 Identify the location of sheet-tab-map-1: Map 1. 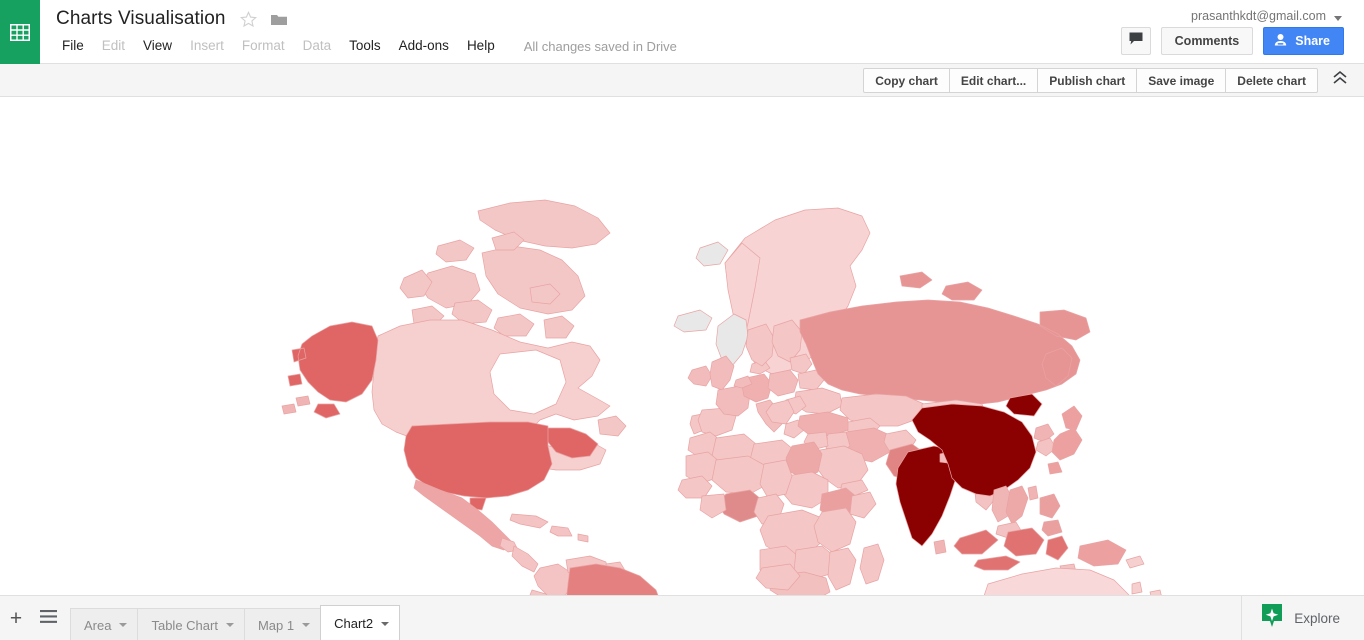
(282, 624).